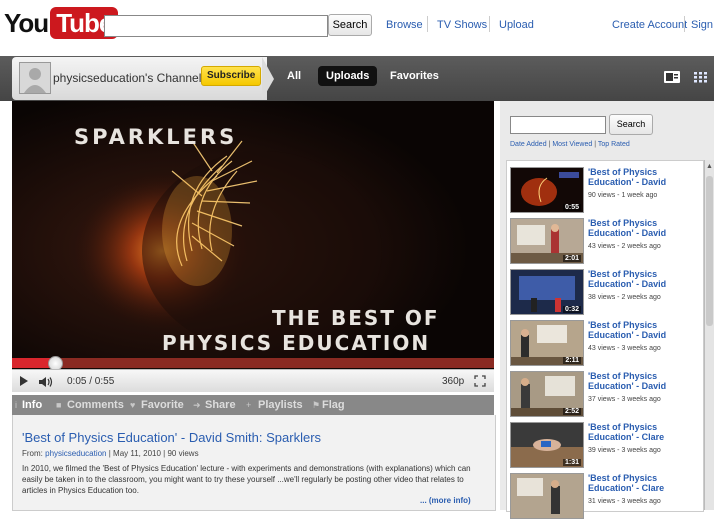  Describe the element at coordinates (316, 405) in the screenshot. I see `flag-icon: ⚑` at that location.